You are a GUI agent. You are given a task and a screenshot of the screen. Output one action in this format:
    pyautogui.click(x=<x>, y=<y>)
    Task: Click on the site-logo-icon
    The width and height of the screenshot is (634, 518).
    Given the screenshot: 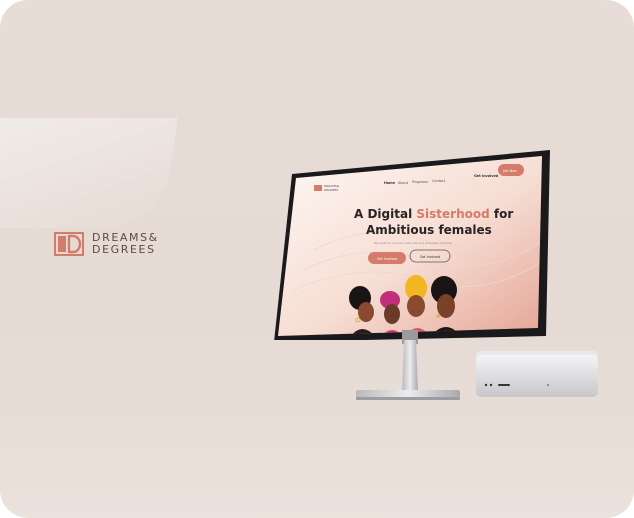 What is the action you would take?
    pyautogui.click(x=318, y=188)
    